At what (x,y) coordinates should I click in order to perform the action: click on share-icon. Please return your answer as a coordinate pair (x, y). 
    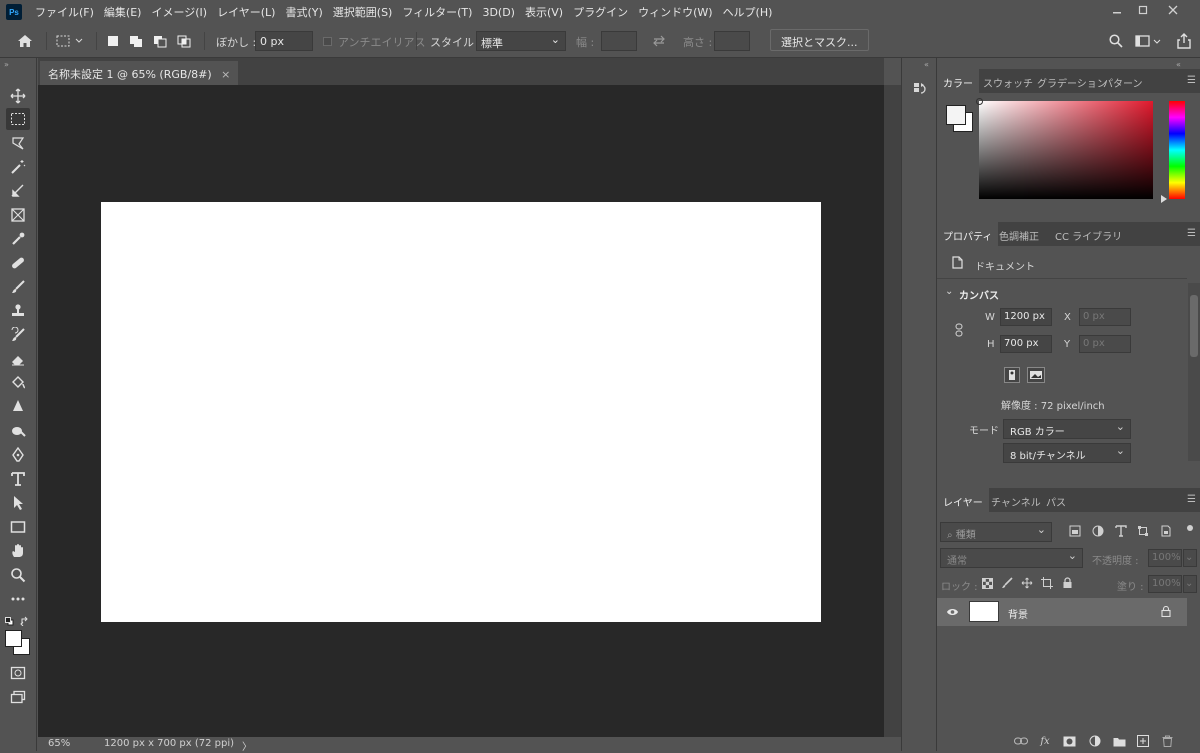
    Looking at the image, I should click on (1184, 41).